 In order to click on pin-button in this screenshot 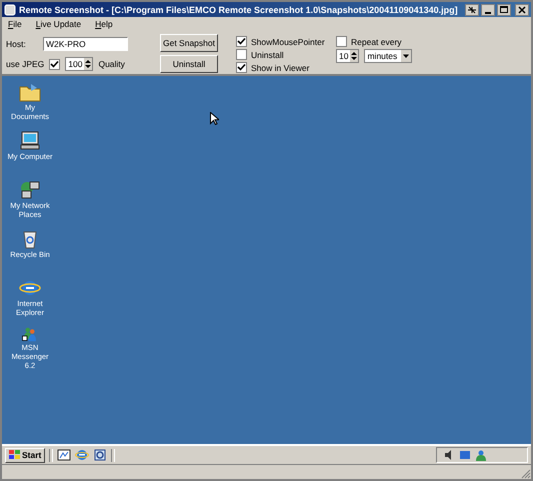, I will do `click(472, 10)`.